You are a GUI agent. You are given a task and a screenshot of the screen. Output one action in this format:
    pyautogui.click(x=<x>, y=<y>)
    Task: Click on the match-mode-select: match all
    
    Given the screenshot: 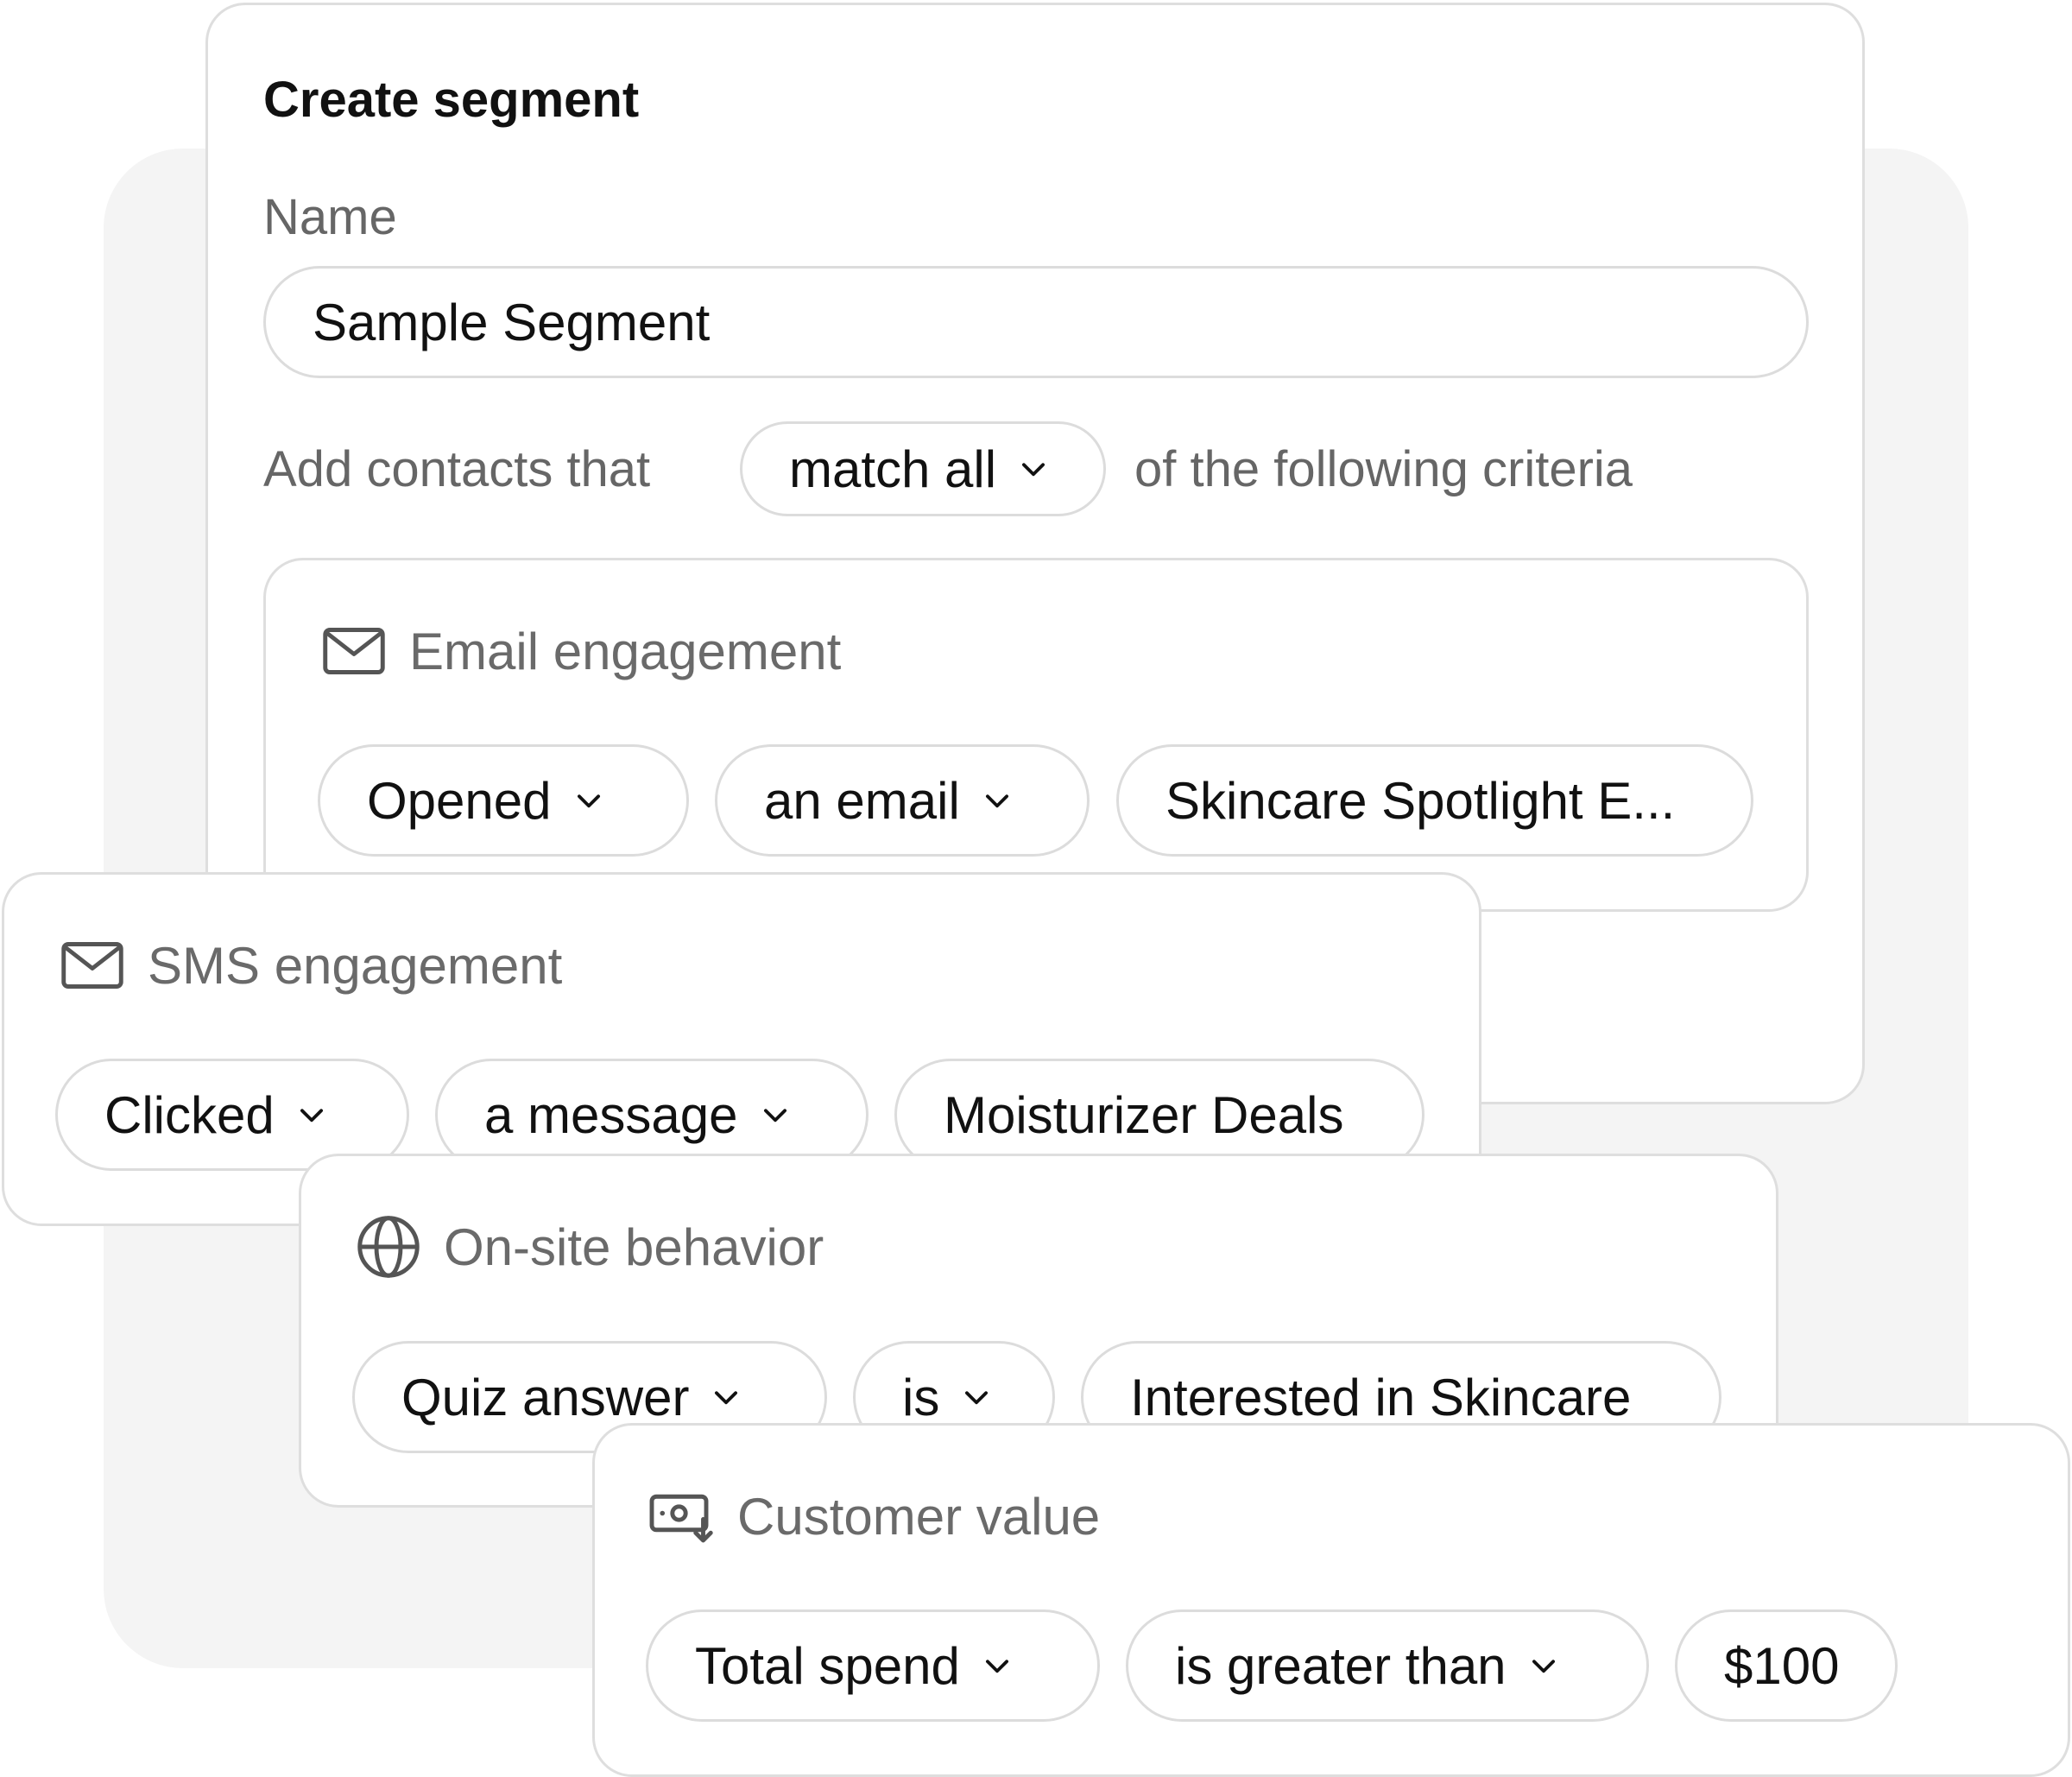 What is the action you would take?
    pyautogui.click(x=923, y=468)
    